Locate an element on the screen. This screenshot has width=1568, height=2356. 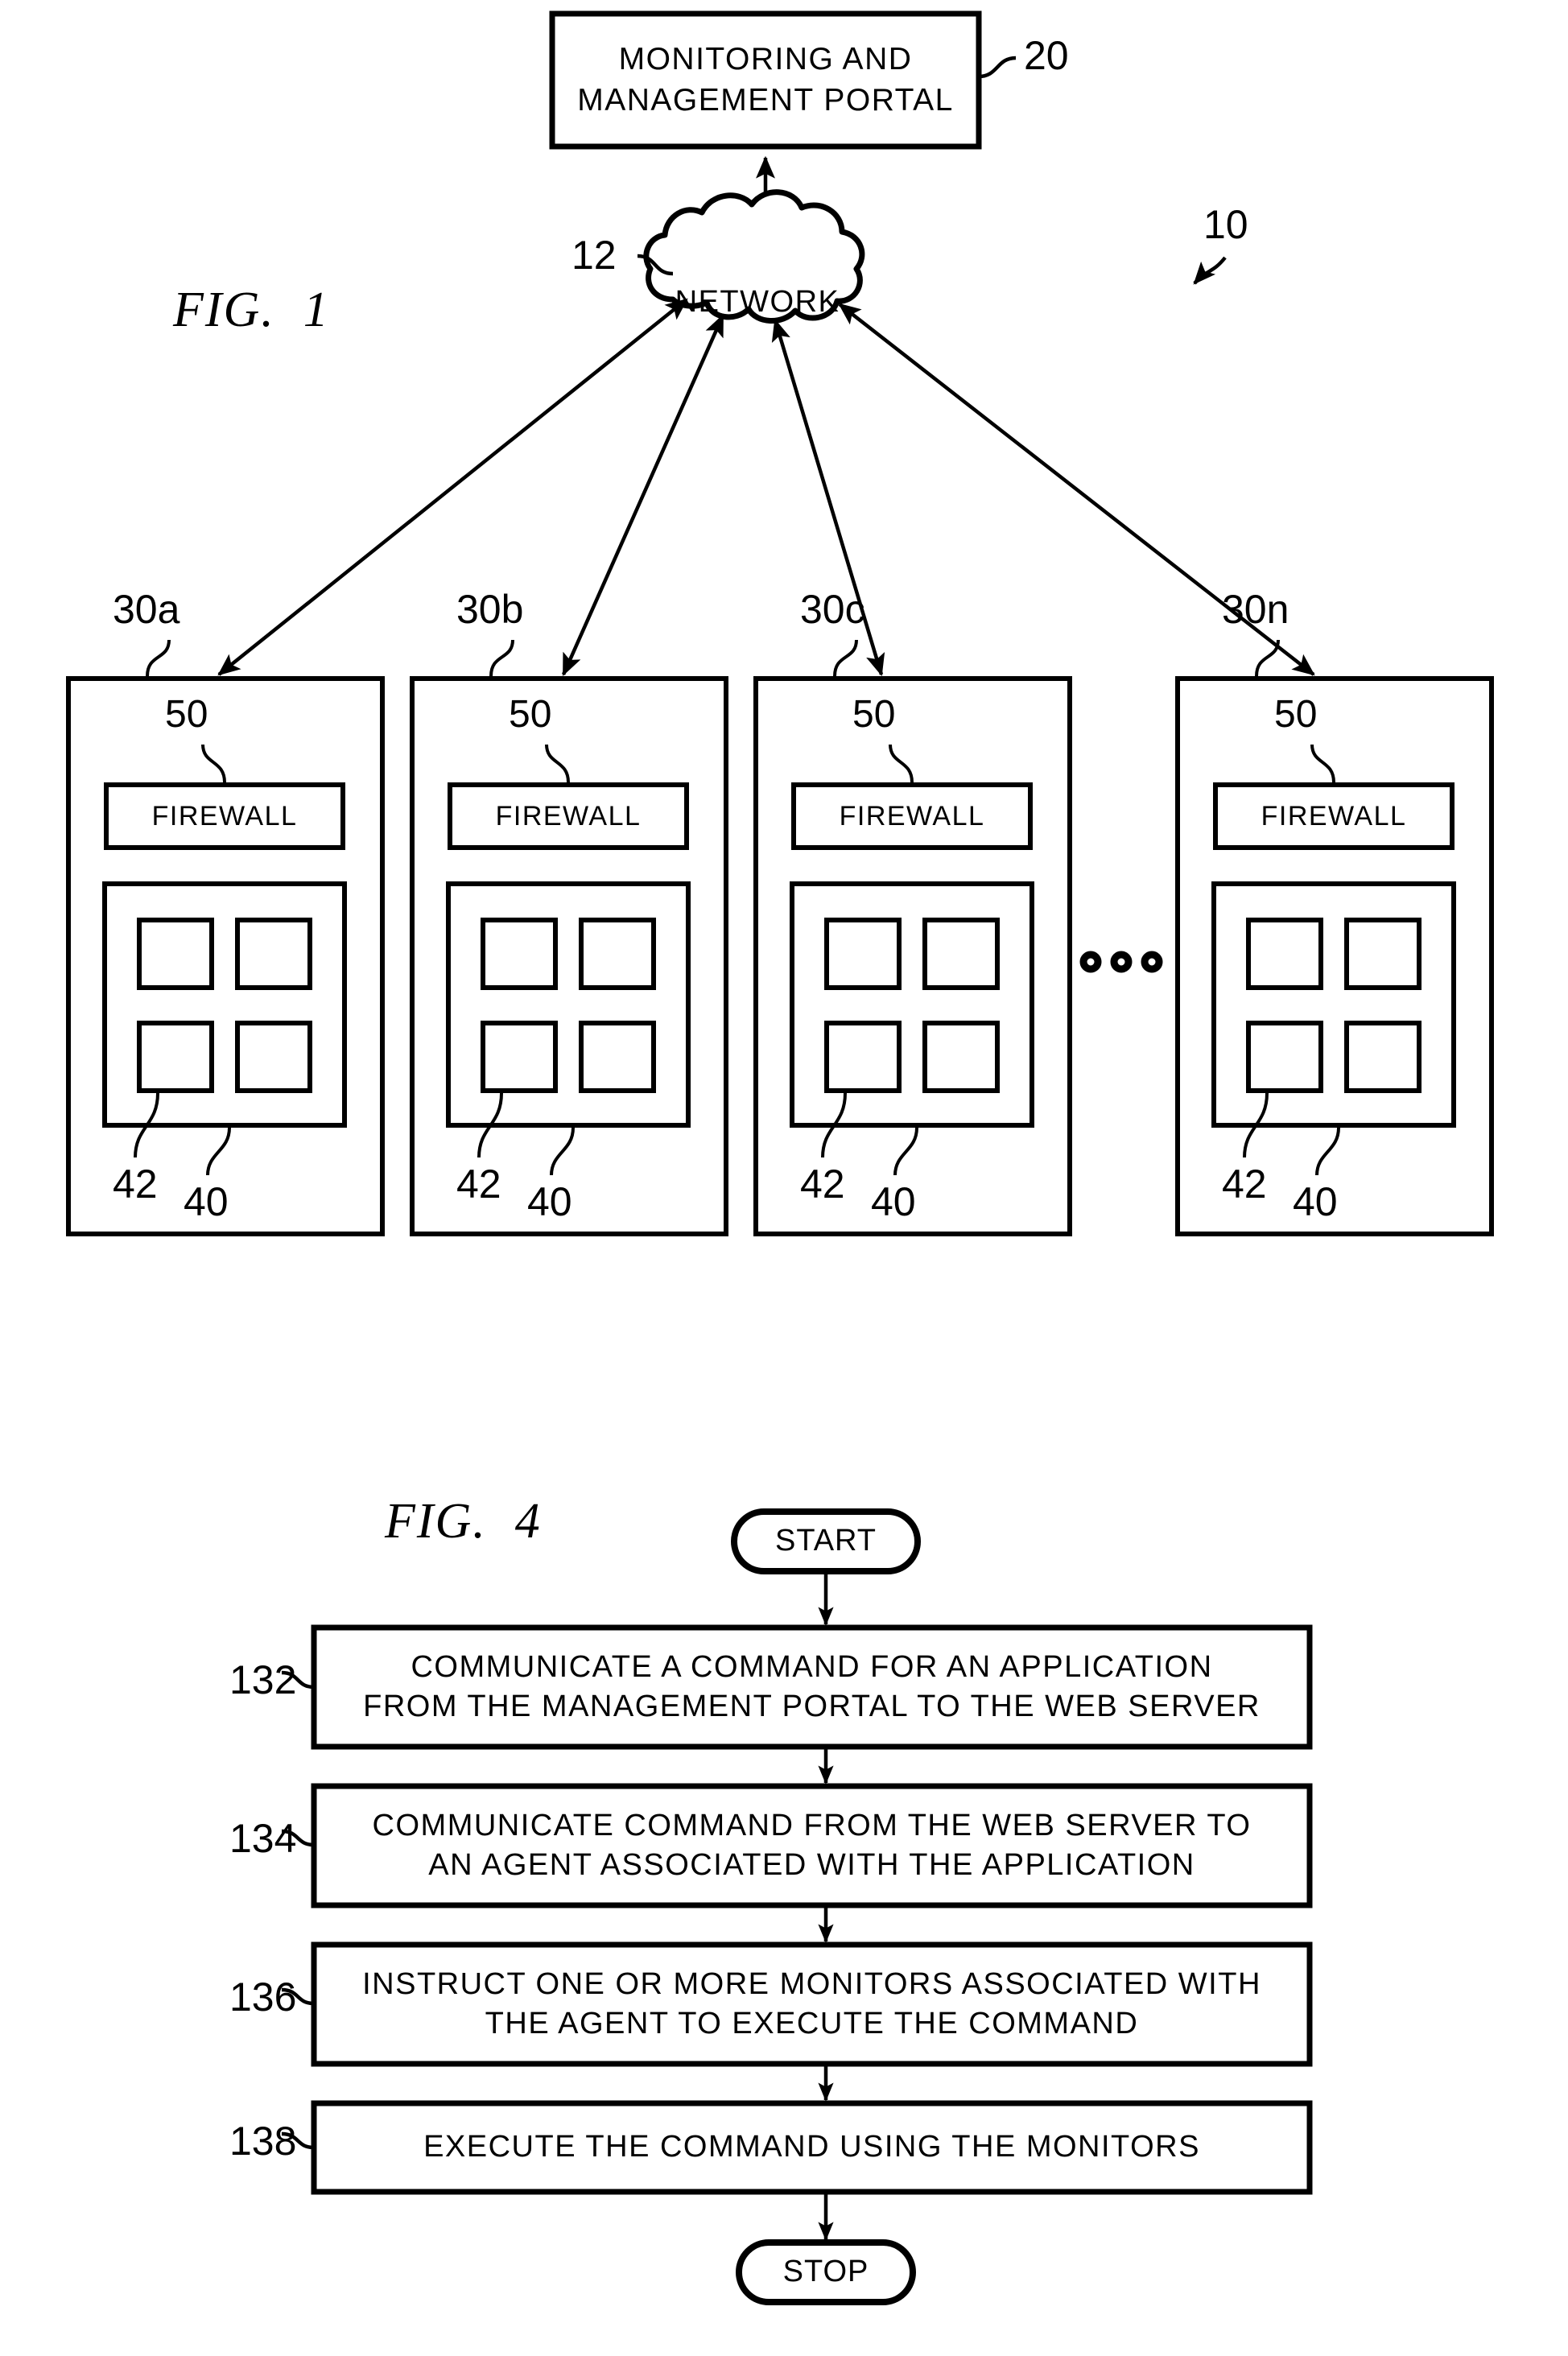
server-group-30a is located at coordinates (225, 937).